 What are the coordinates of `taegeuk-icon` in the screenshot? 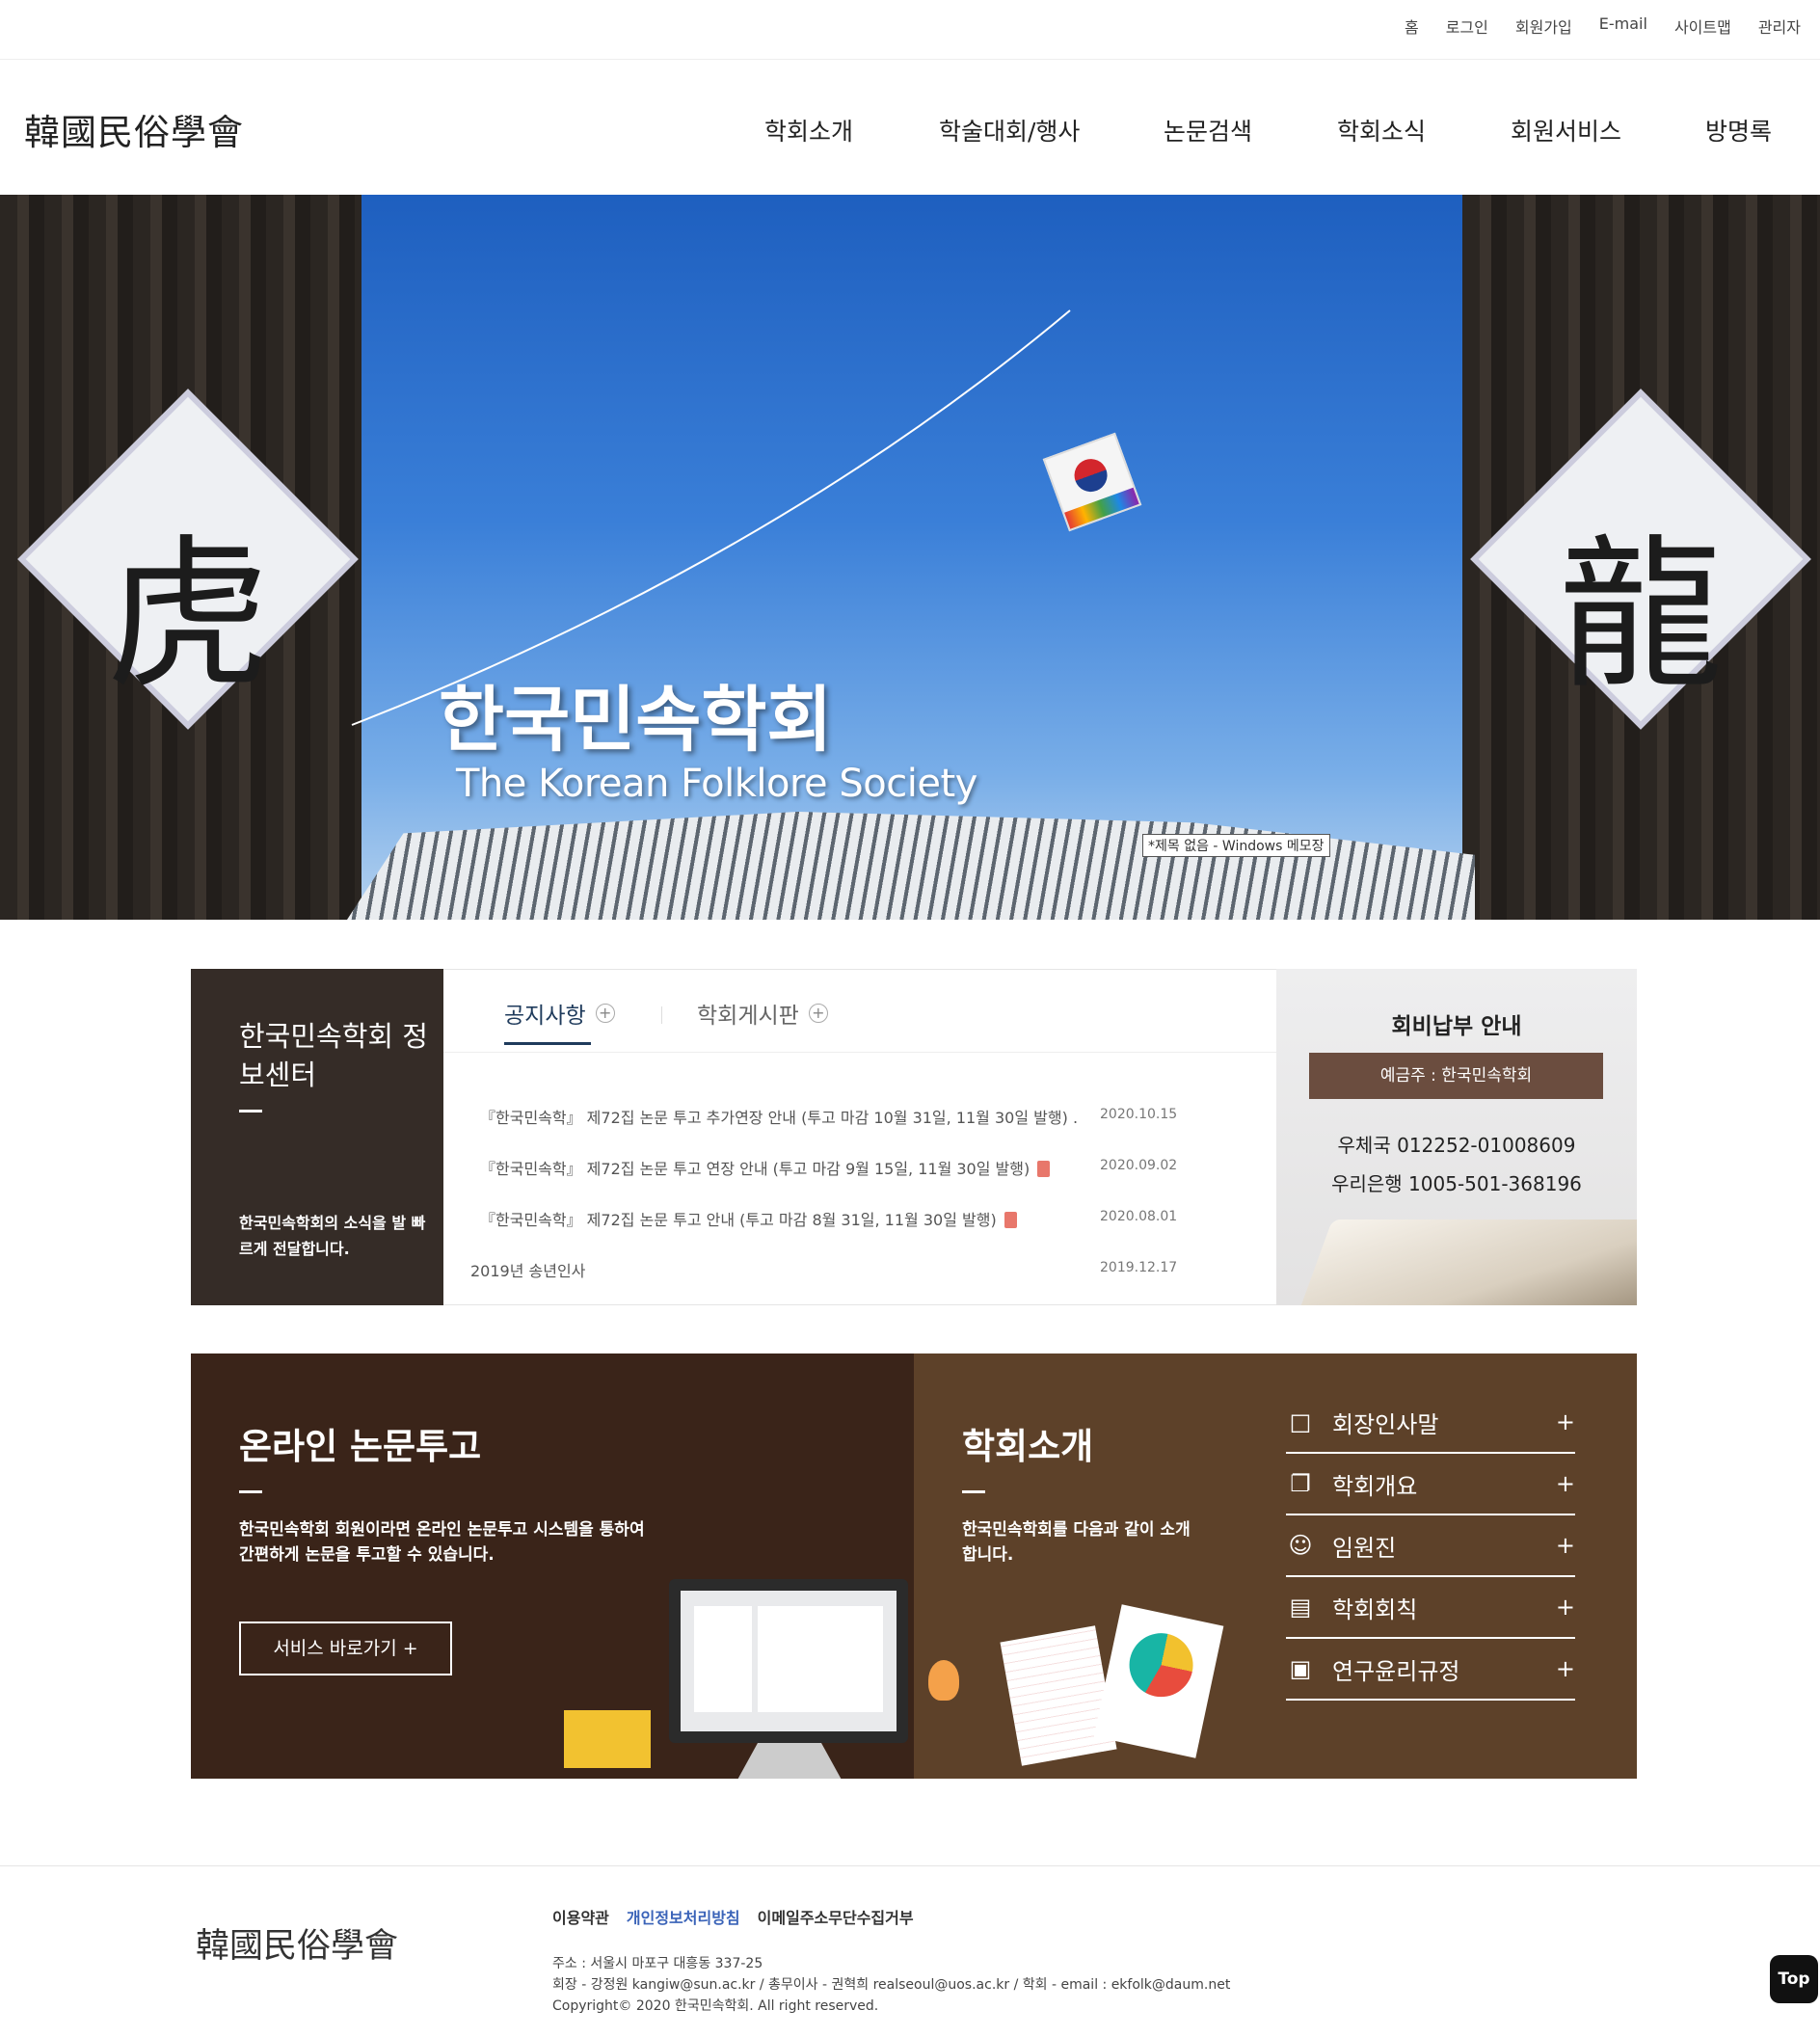 It's located at (1090, 475).